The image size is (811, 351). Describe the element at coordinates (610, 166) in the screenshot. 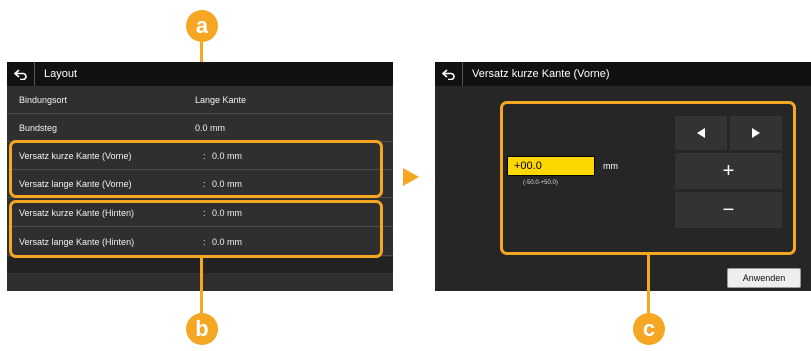

I see `unit-label: mm` at that location.